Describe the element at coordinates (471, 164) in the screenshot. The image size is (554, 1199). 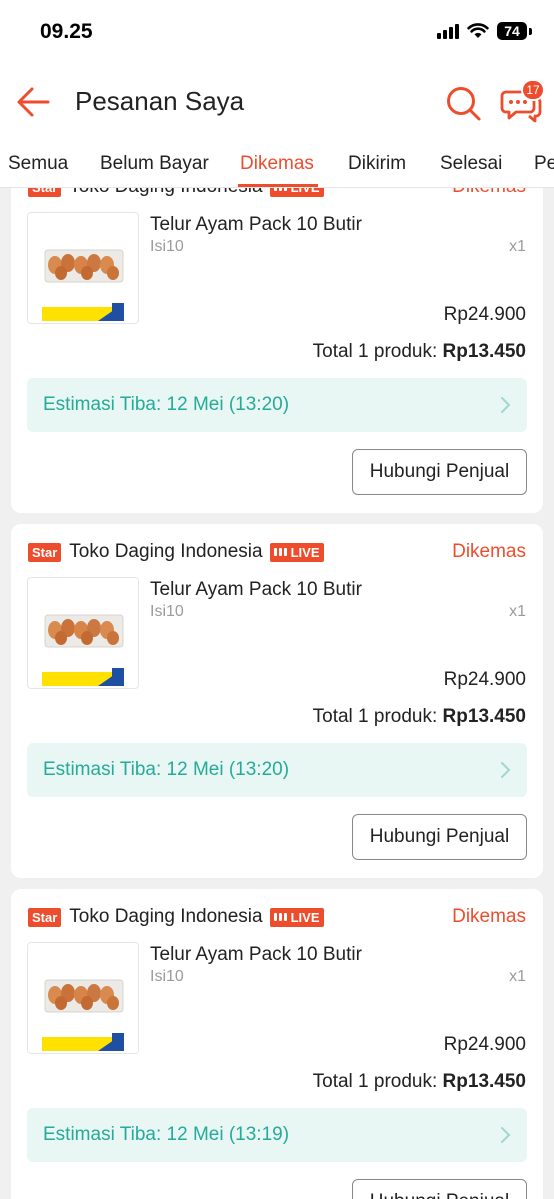
I see `tab-selesai: Selesai` at that location.